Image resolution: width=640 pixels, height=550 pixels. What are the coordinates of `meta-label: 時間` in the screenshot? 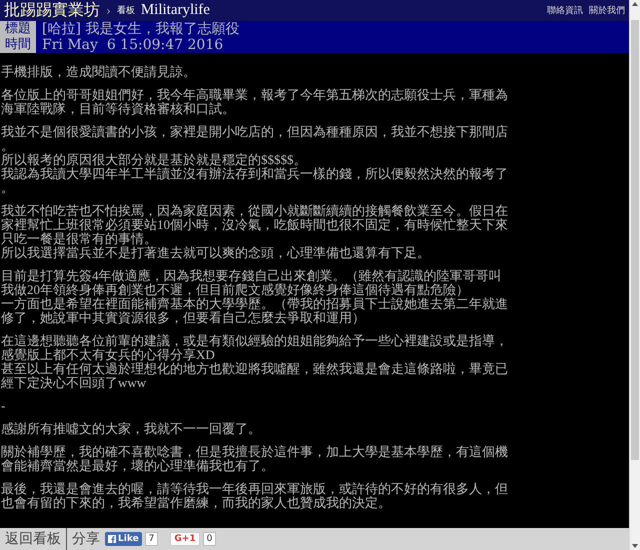 It's located at (18, 45).